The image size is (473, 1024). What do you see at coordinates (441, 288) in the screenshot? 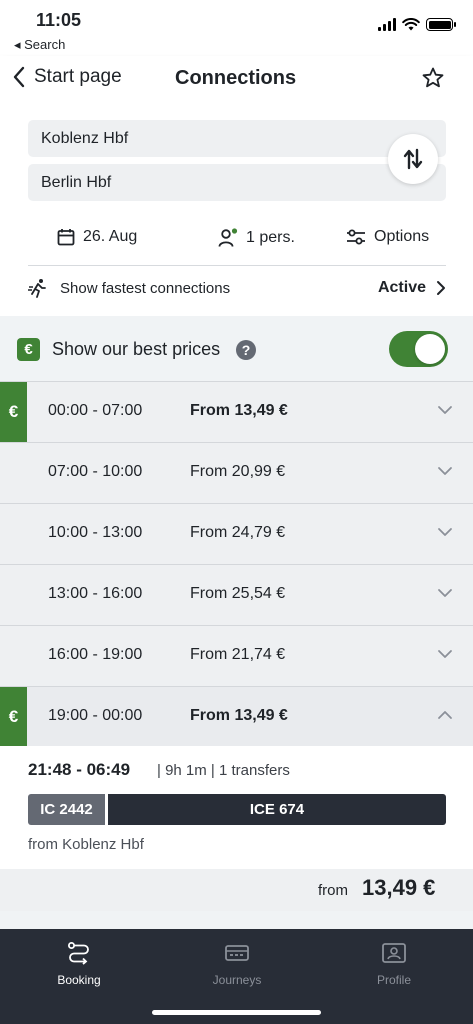
I see `chevron-right-icon` at bounding box center [441, 288].